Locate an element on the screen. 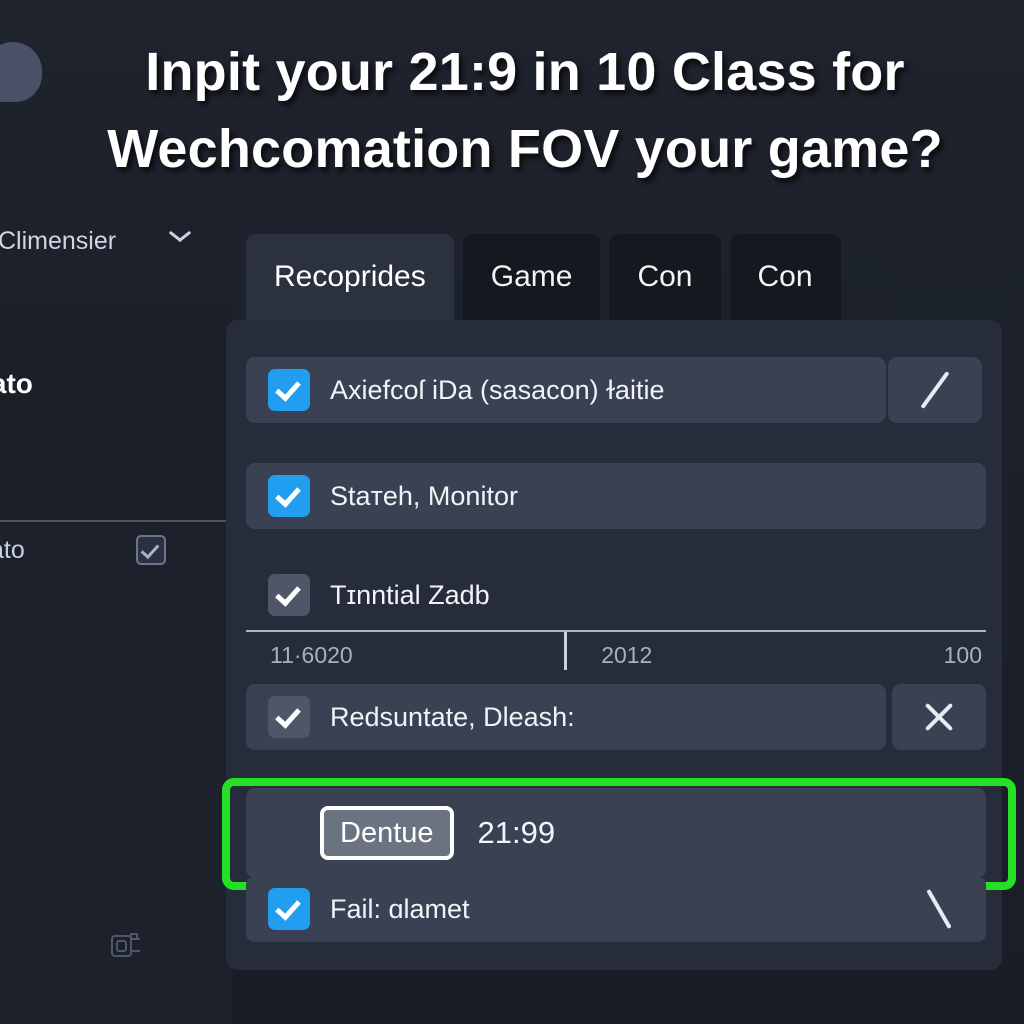 The image size is (1024, 1024). sidebar-dropdown-label: Climensier is located at coordinates (58, 240).